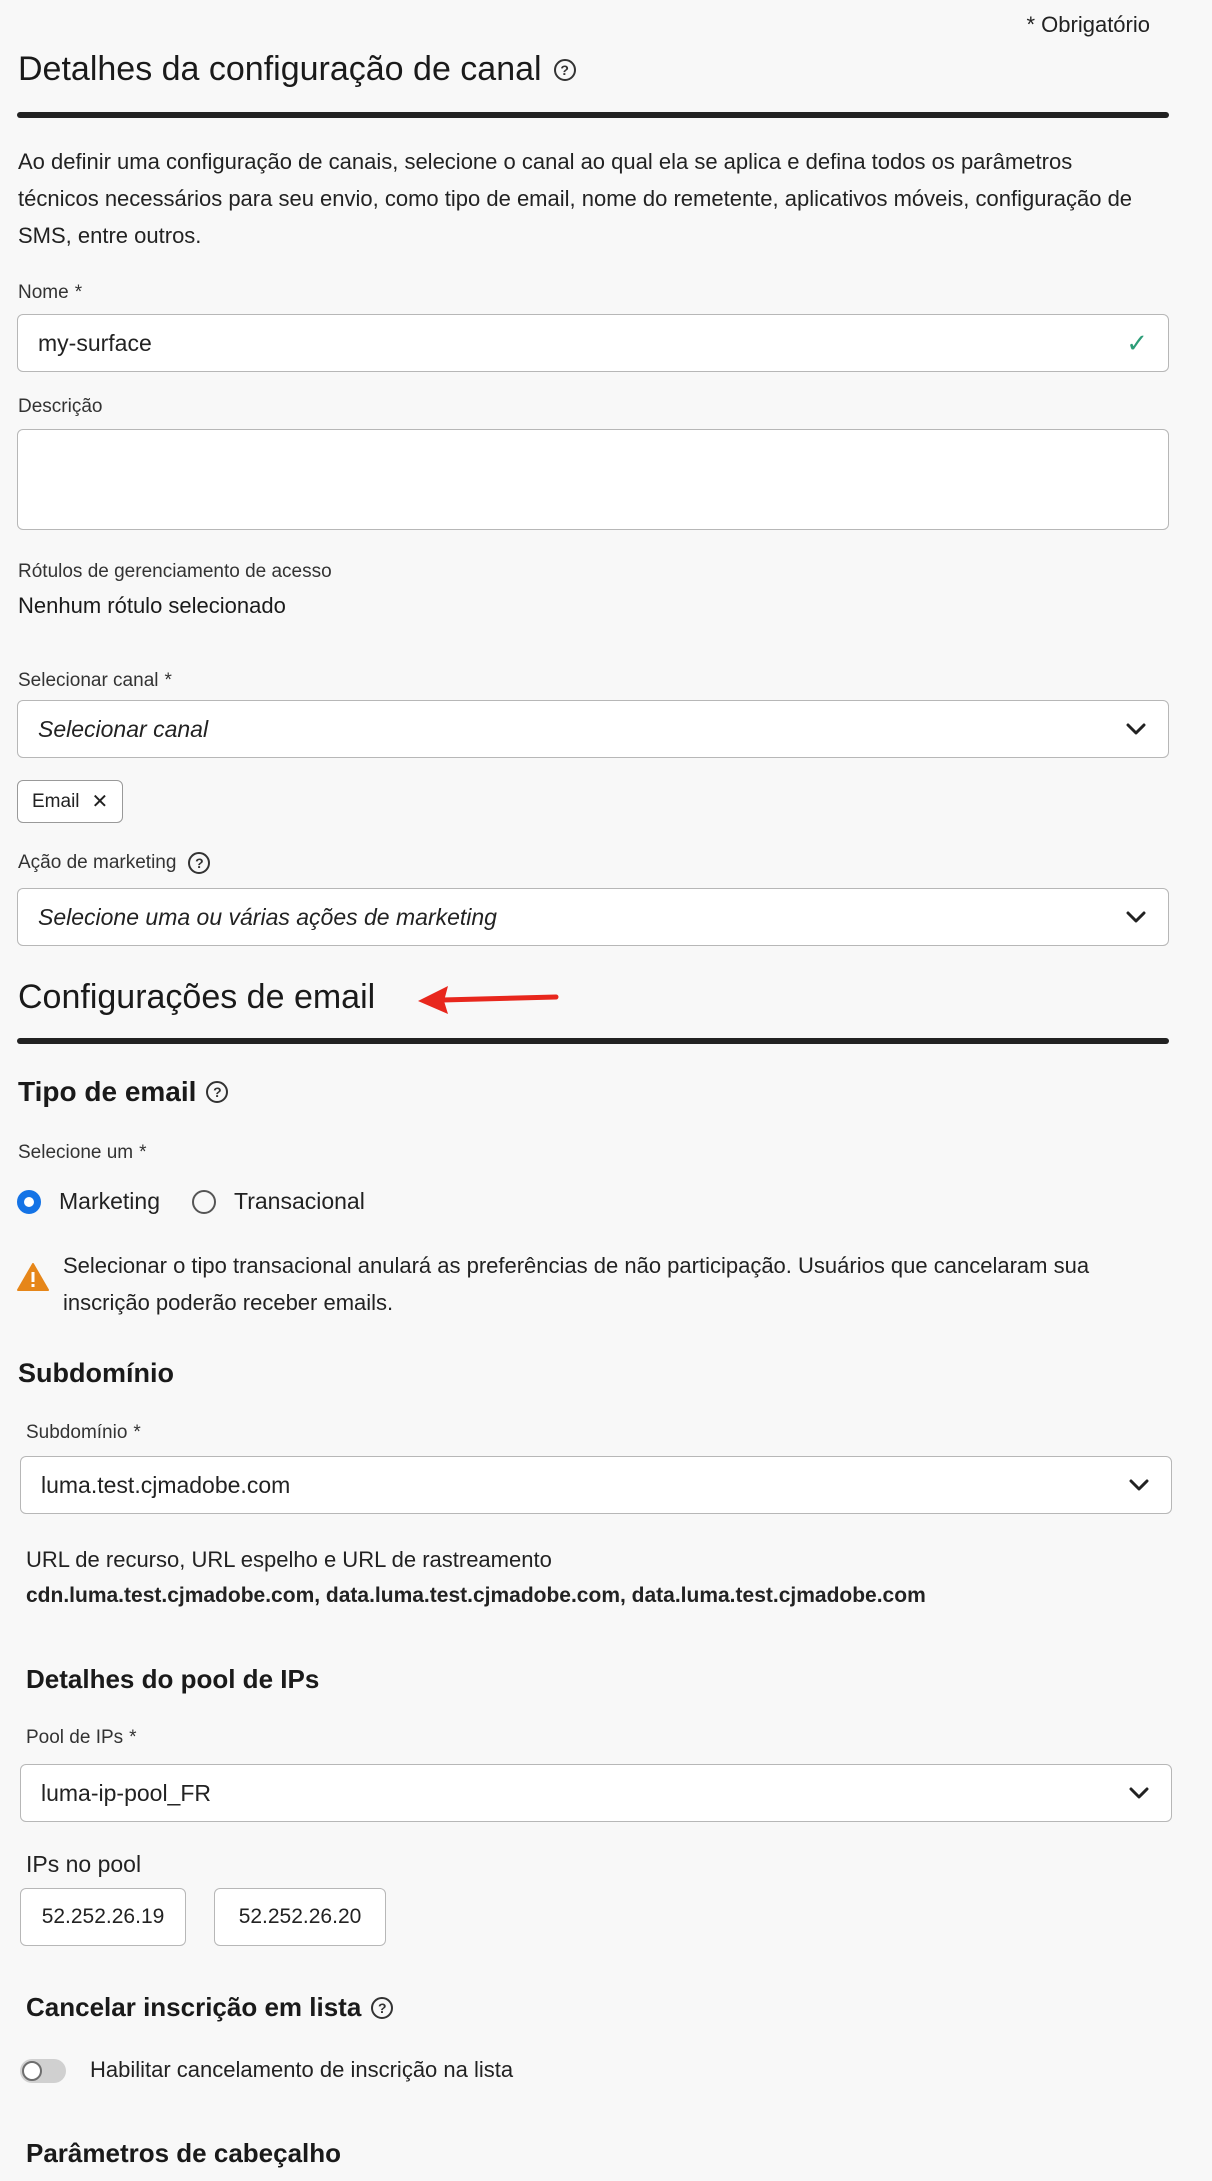  What do you see at coordinates (33, 1277) in the screenshot?
I see `warning-icon` at bounding box center [33, 1277].